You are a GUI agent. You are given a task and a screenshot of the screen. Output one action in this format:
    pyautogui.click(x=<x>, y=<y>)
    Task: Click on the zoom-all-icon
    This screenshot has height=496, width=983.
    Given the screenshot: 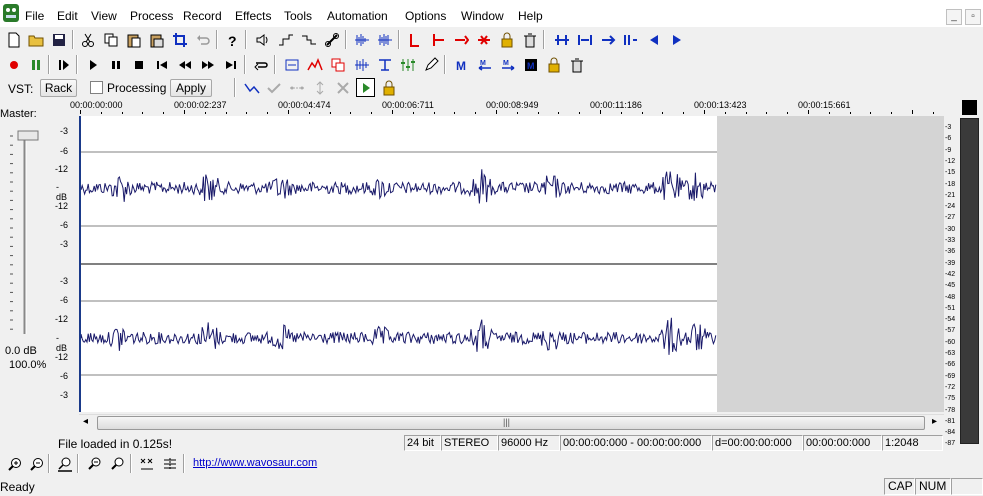 What is the action you would take?
    pyautogui.click(x=169, y=463)
    